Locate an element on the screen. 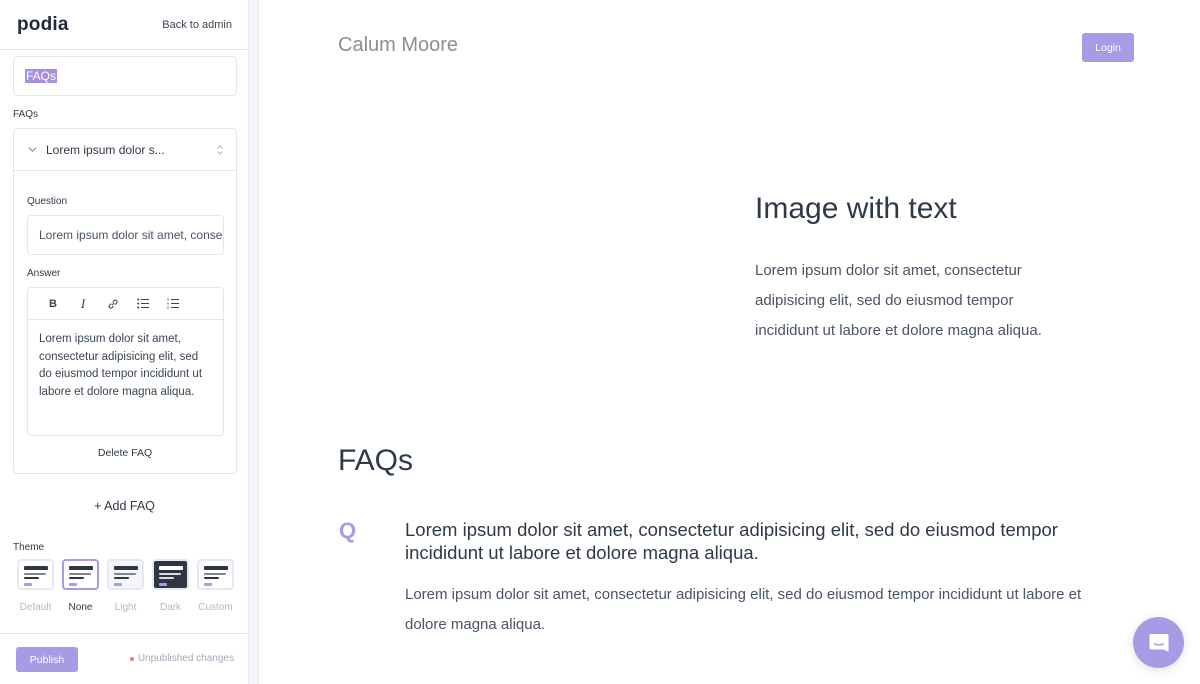  answer-label: Answer is located at coordinates (44, 273).